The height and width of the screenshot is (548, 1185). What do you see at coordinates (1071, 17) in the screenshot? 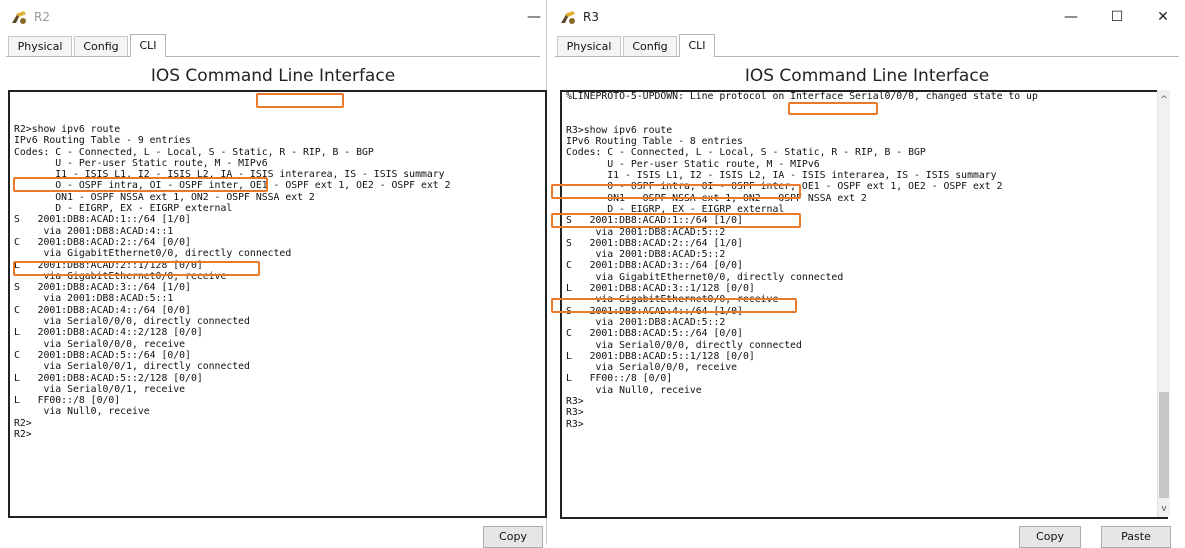
I see `r3-minimize-button: —` at bounding box center [1071, 17].